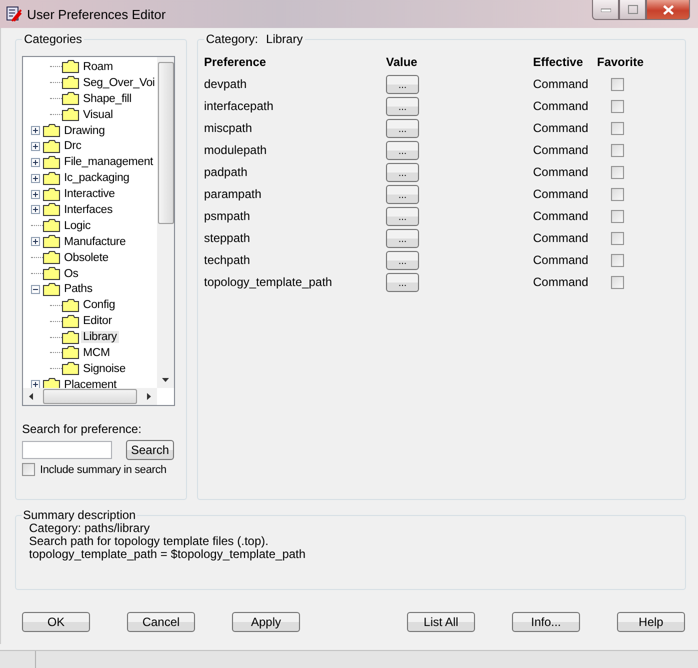 The height and width of the screenshot is (668, 698). What do you see at coordinates (119, 82) in the screenshot?
I see `tree-item: Seg_Over_Voi` at bounding box center [119, 82].